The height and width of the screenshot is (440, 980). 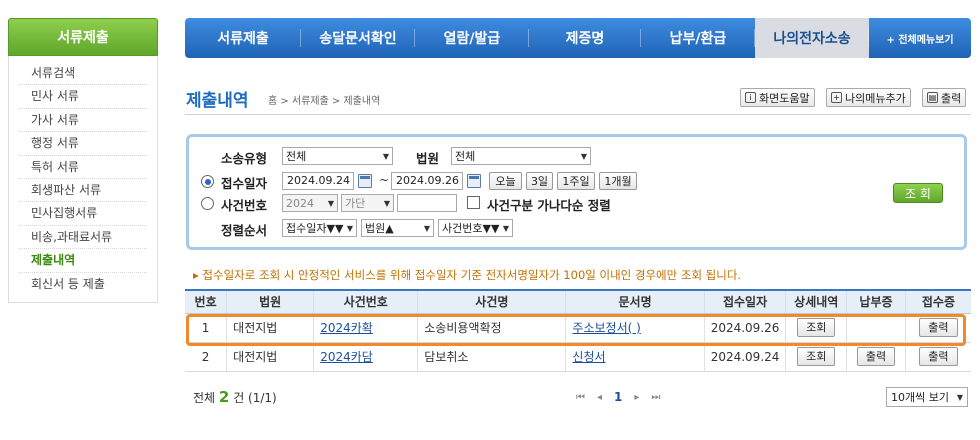 I want to click on sidebar-item-bankruptcy: 회생파산 서류, so click(x=83, y=191).